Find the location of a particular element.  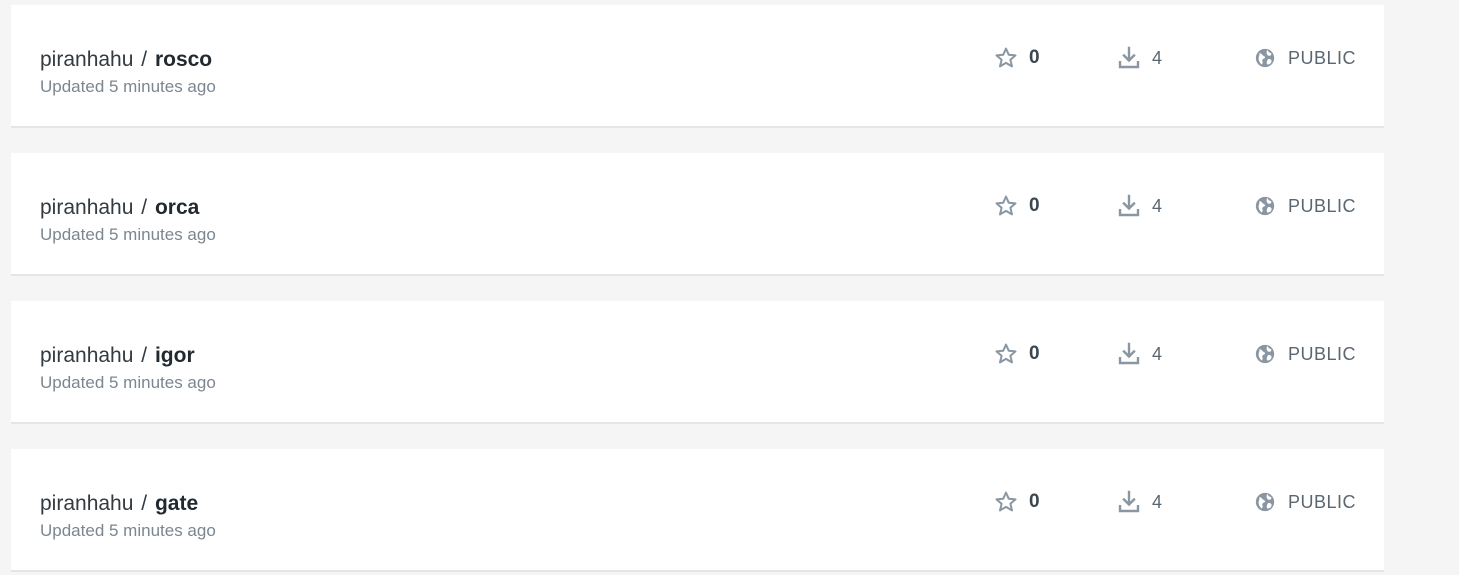

repository-name: igor is located at coordinates (174, 355).